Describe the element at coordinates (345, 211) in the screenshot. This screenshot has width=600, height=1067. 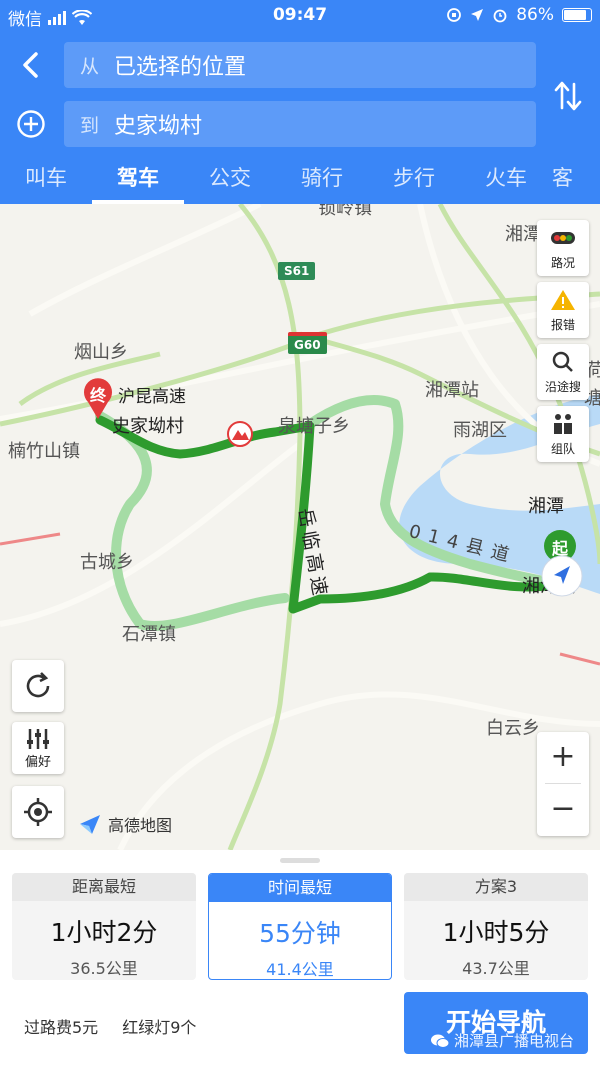
I see `map-label-town: 锁岭镇` at that location.